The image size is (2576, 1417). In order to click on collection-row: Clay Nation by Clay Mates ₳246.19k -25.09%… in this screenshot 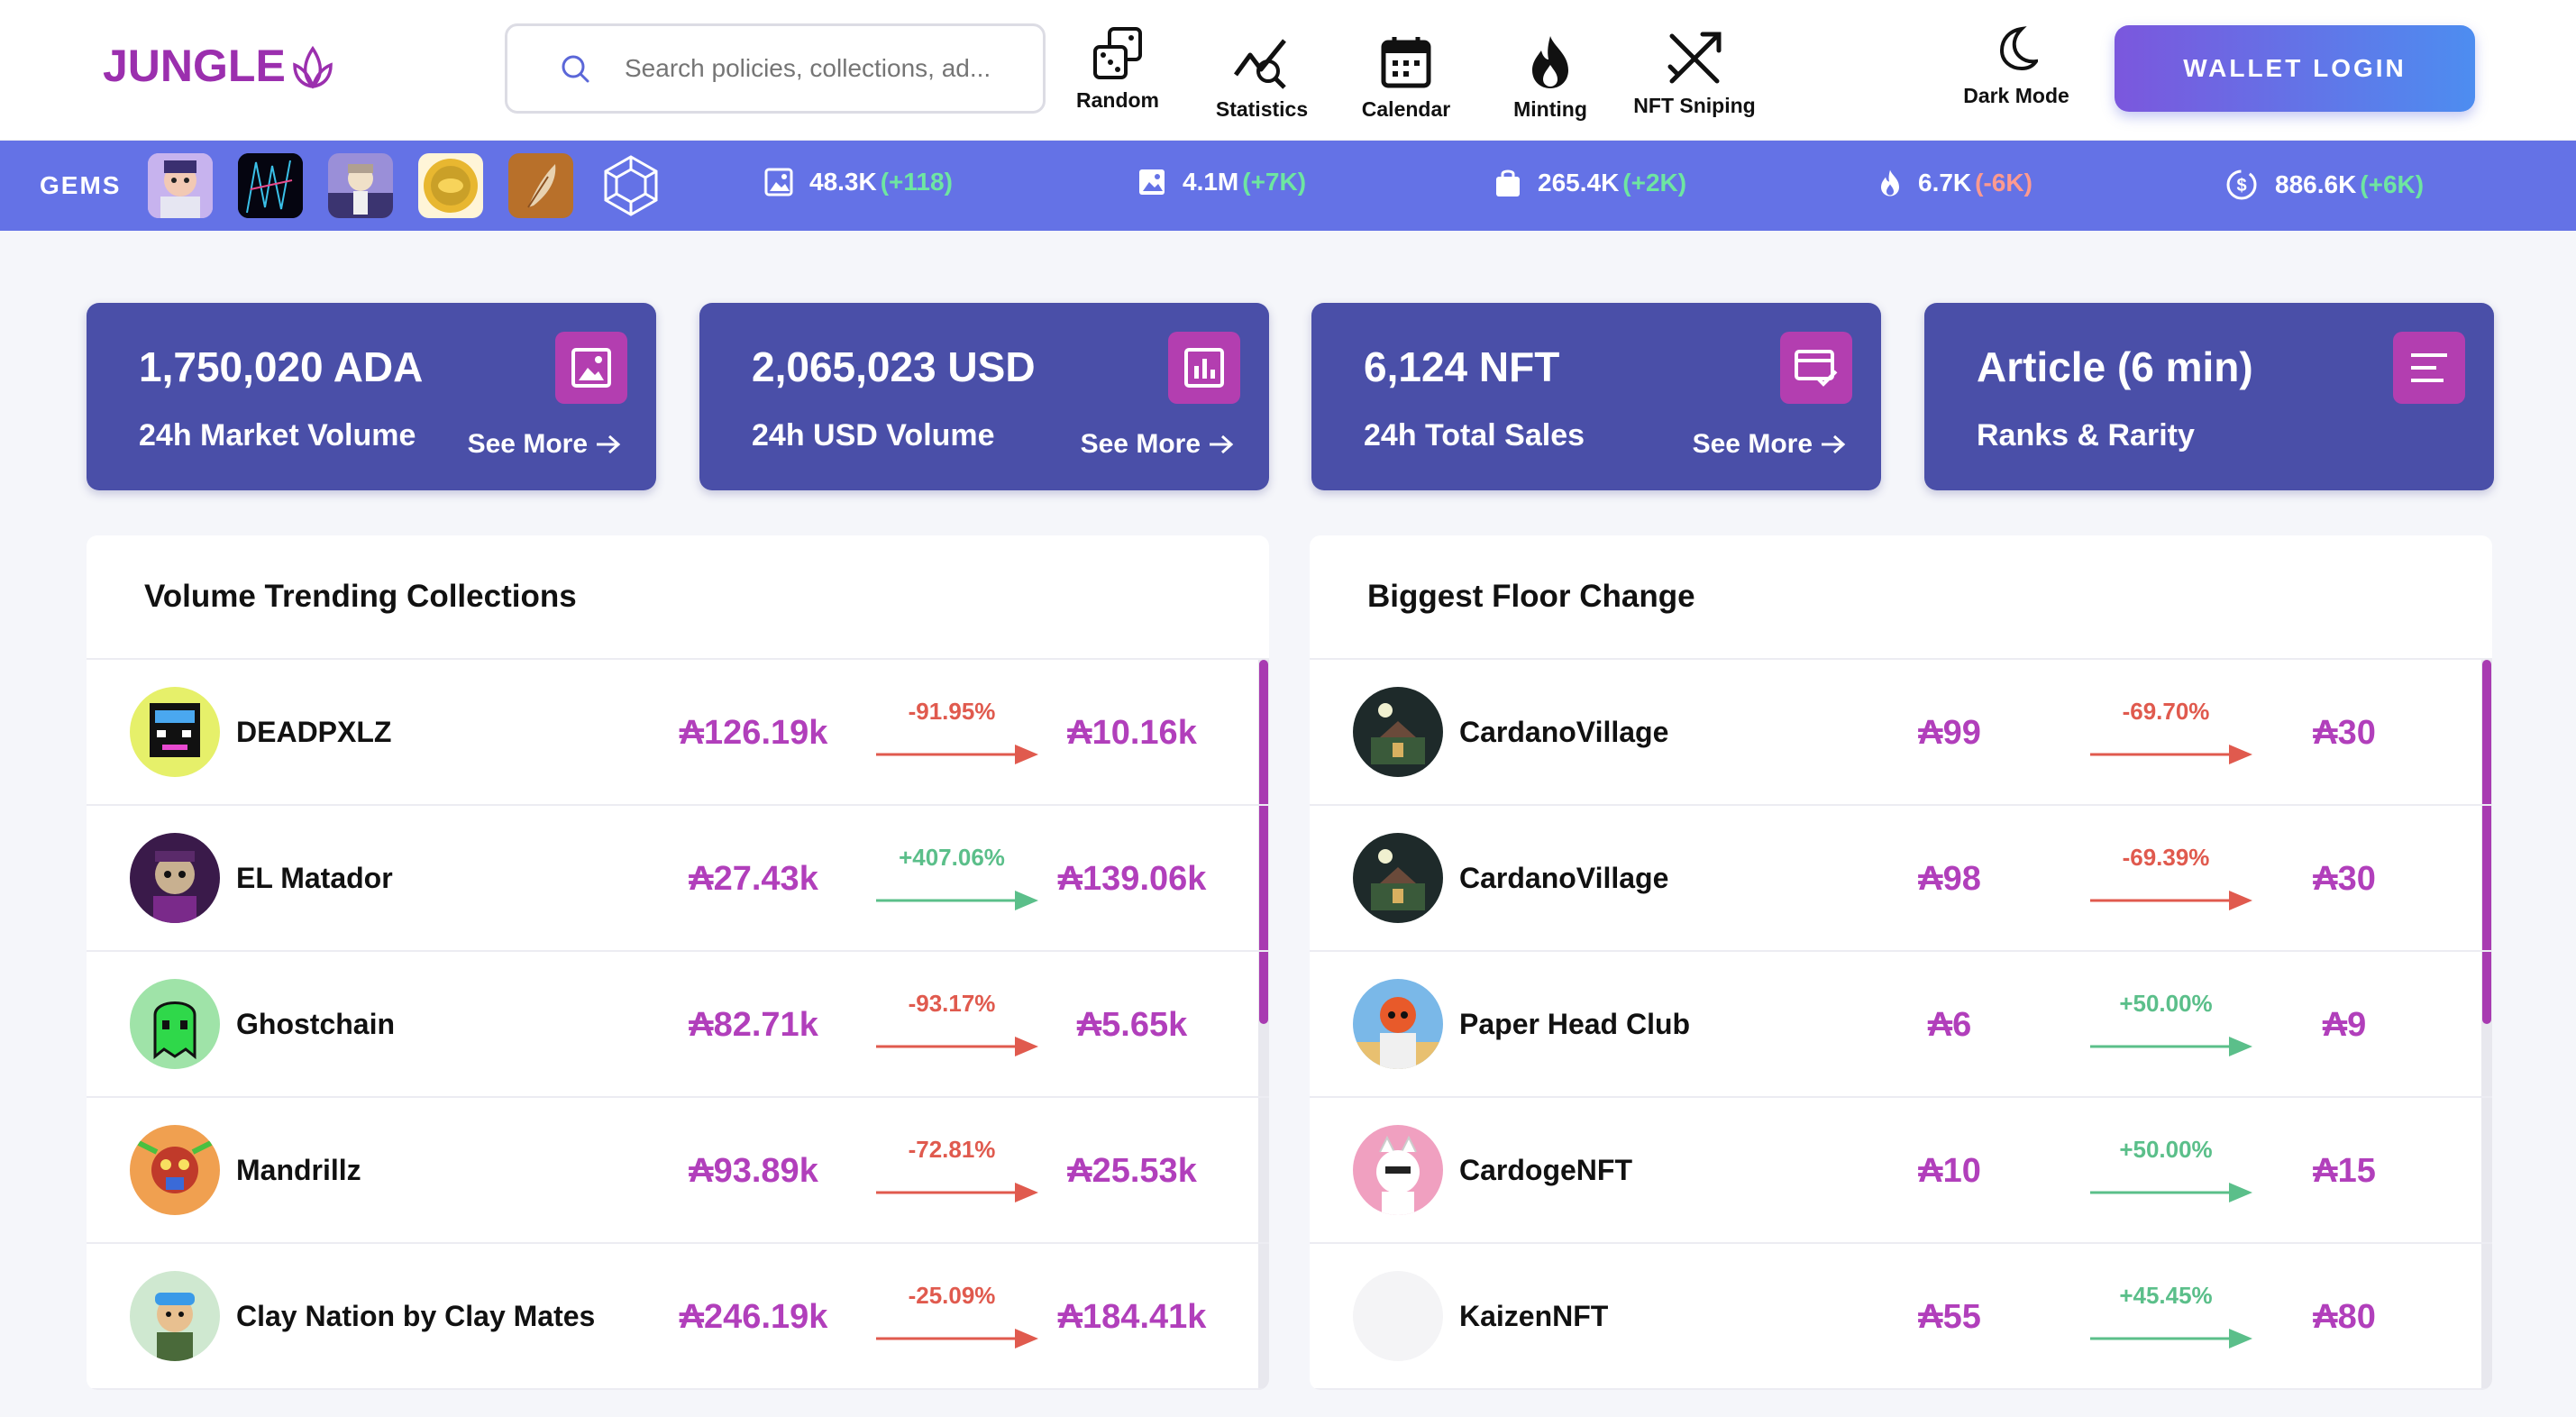, I will do `click(678, 1317)`.